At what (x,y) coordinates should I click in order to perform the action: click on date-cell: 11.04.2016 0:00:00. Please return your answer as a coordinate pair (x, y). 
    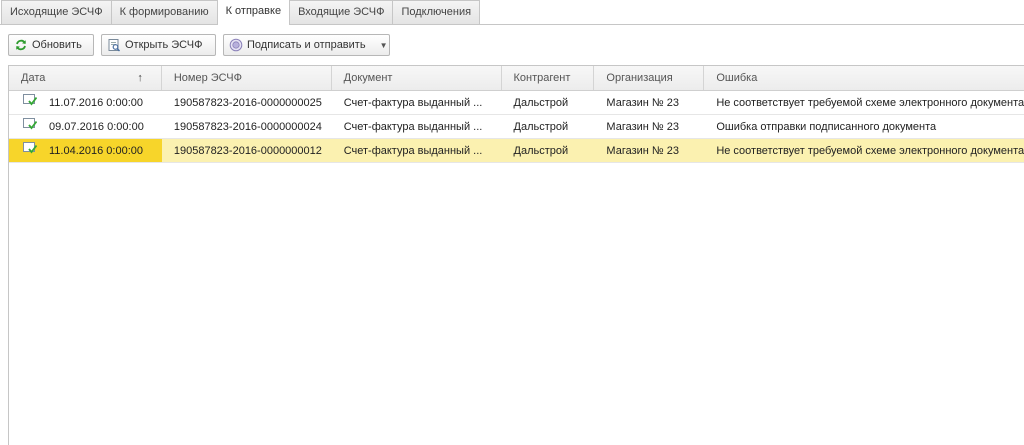
    Looking at the image, I should click on (85, 150).